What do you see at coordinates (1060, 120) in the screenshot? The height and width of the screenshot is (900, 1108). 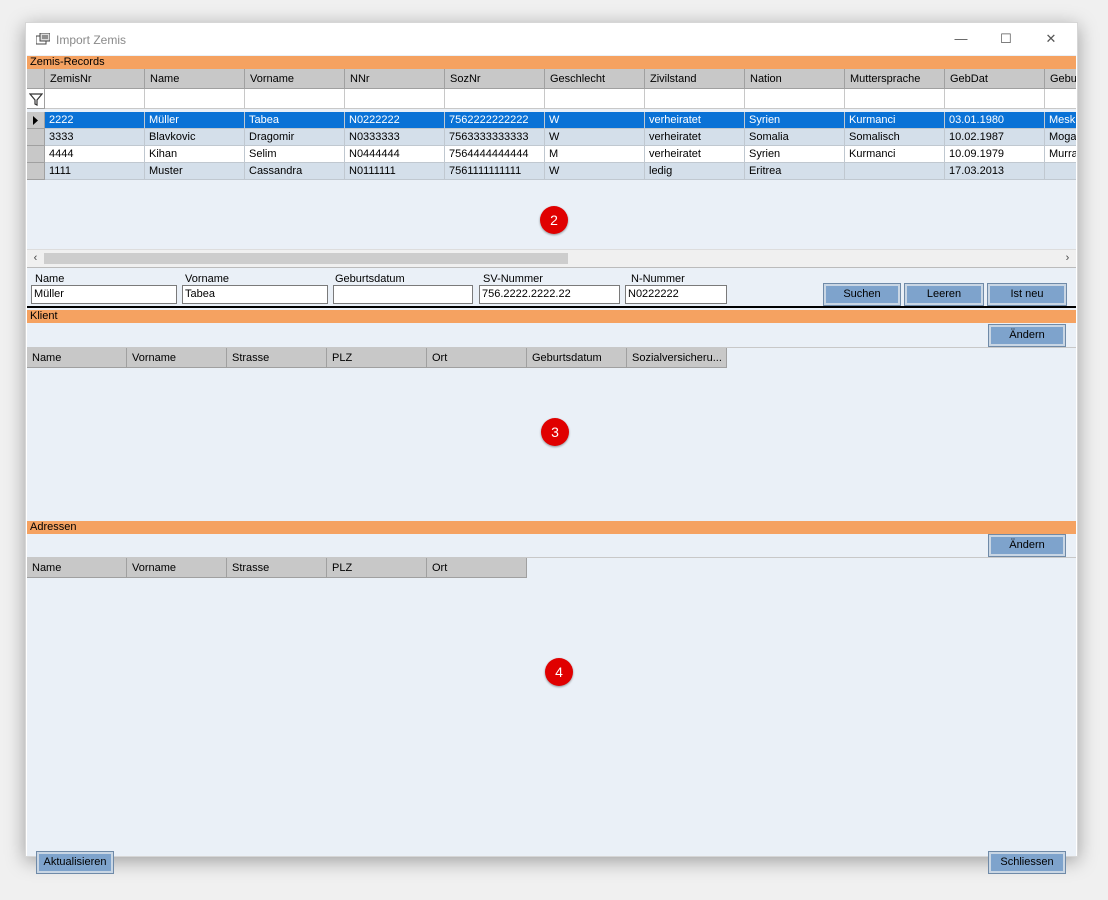 I see `table-cell: Mesk` at bounding box center [1060, 120].